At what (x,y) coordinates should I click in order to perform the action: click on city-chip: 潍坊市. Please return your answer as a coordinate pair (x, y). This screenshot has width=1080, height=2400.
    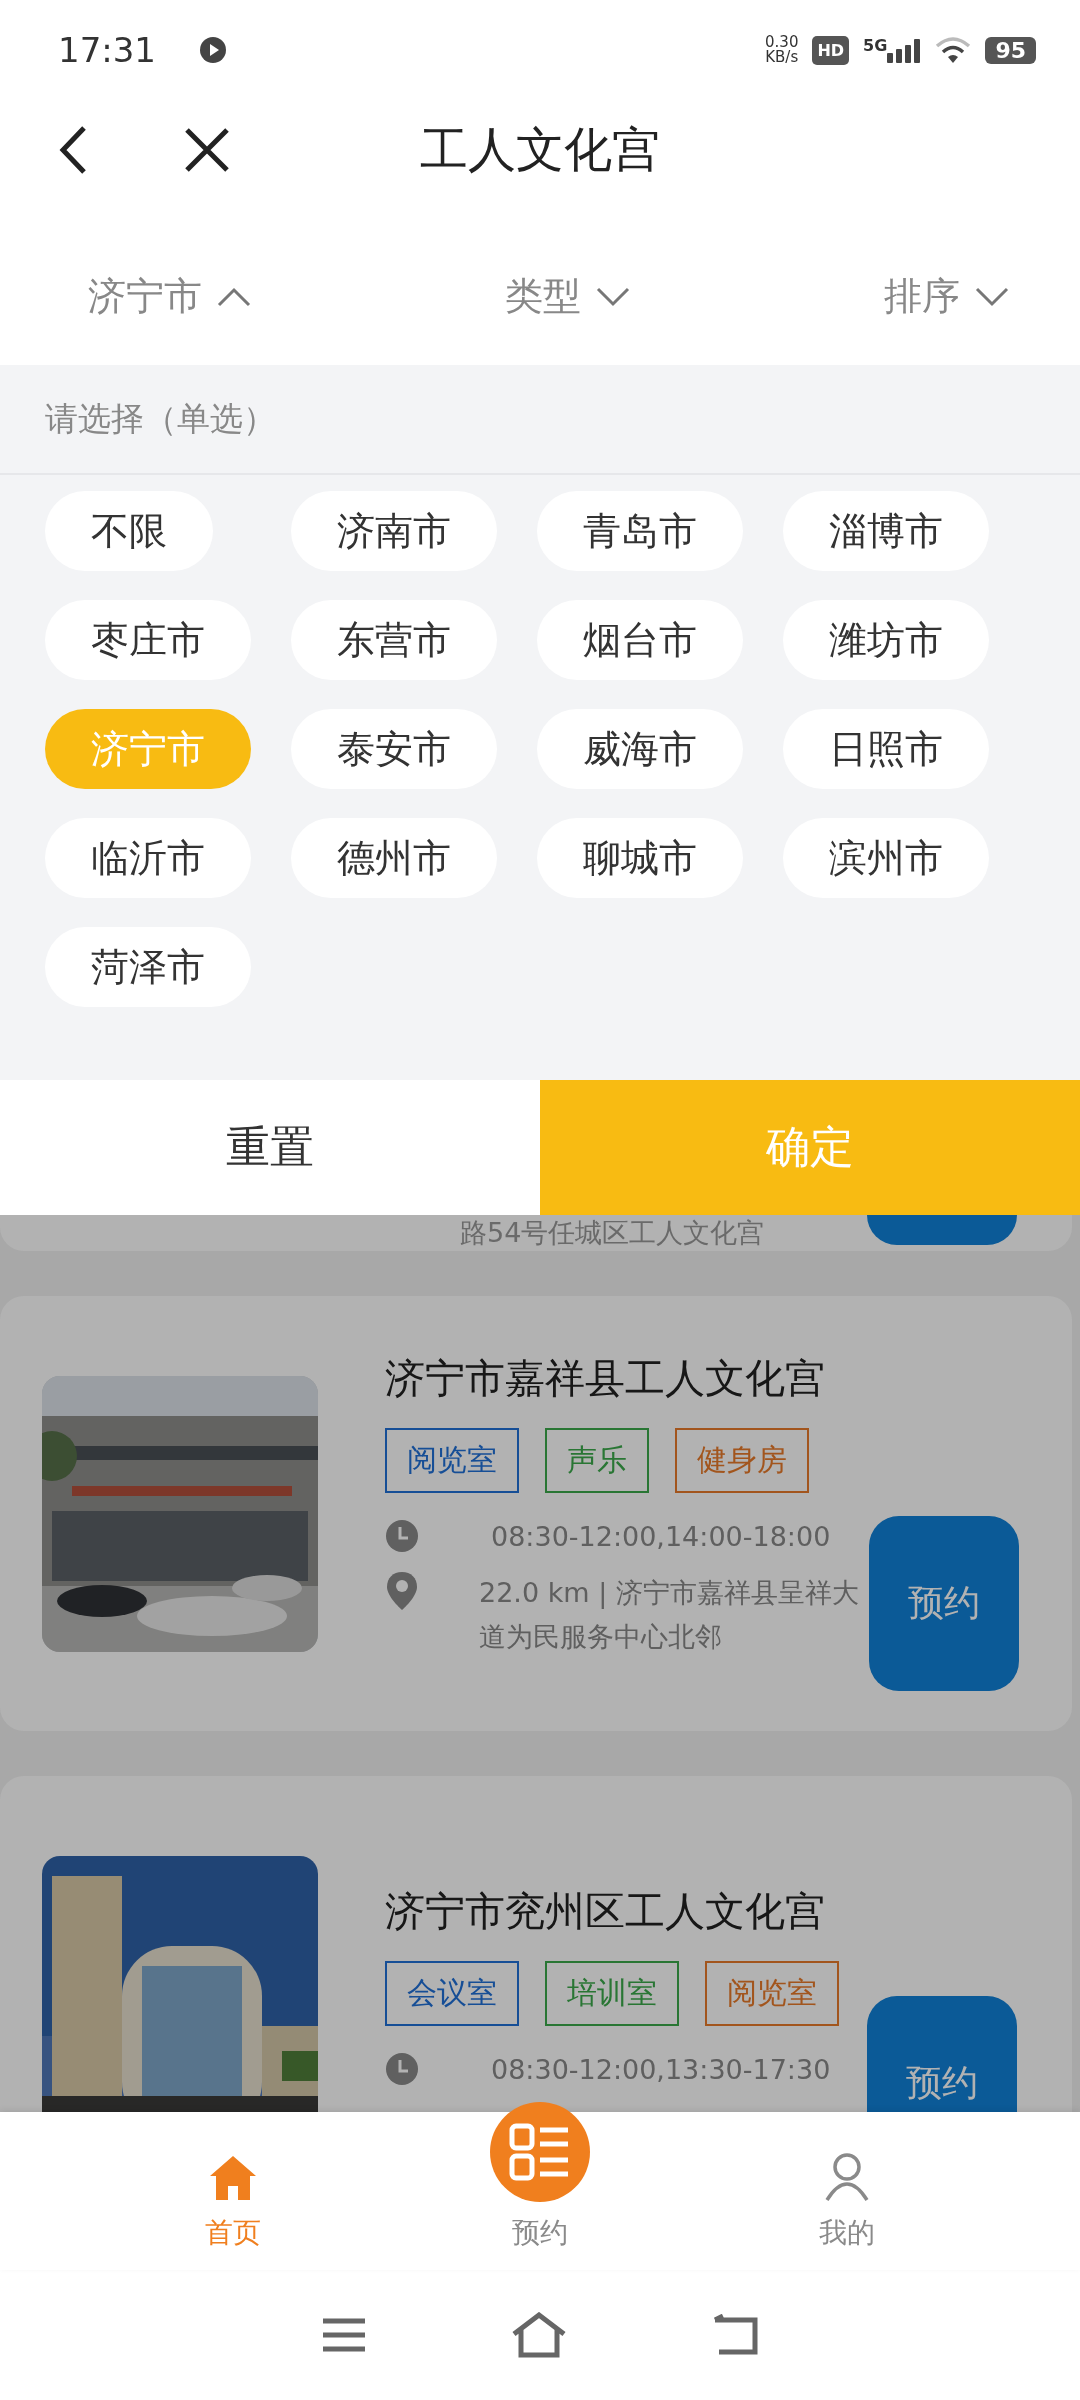
    Looking at the image, I should click on (886, 640).